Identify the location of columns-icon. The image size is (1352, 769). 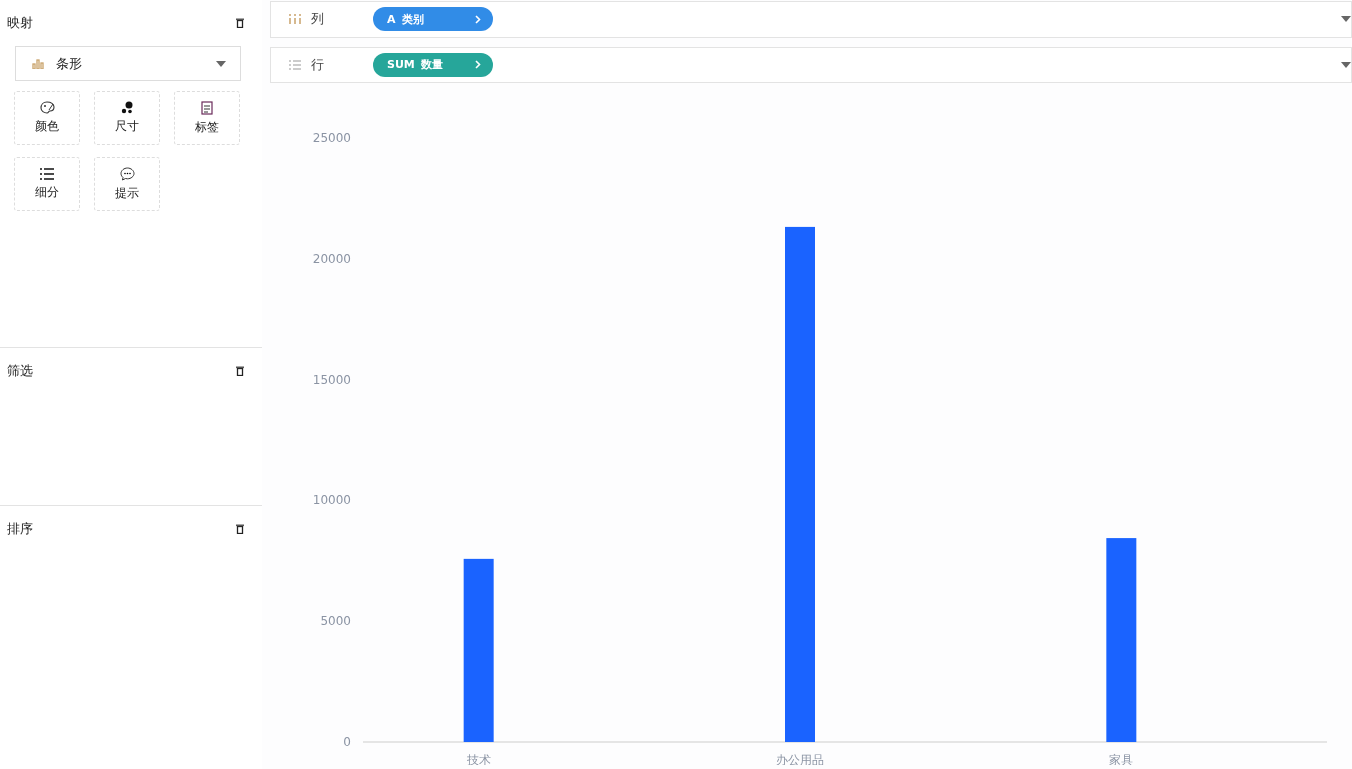
(295, 19).